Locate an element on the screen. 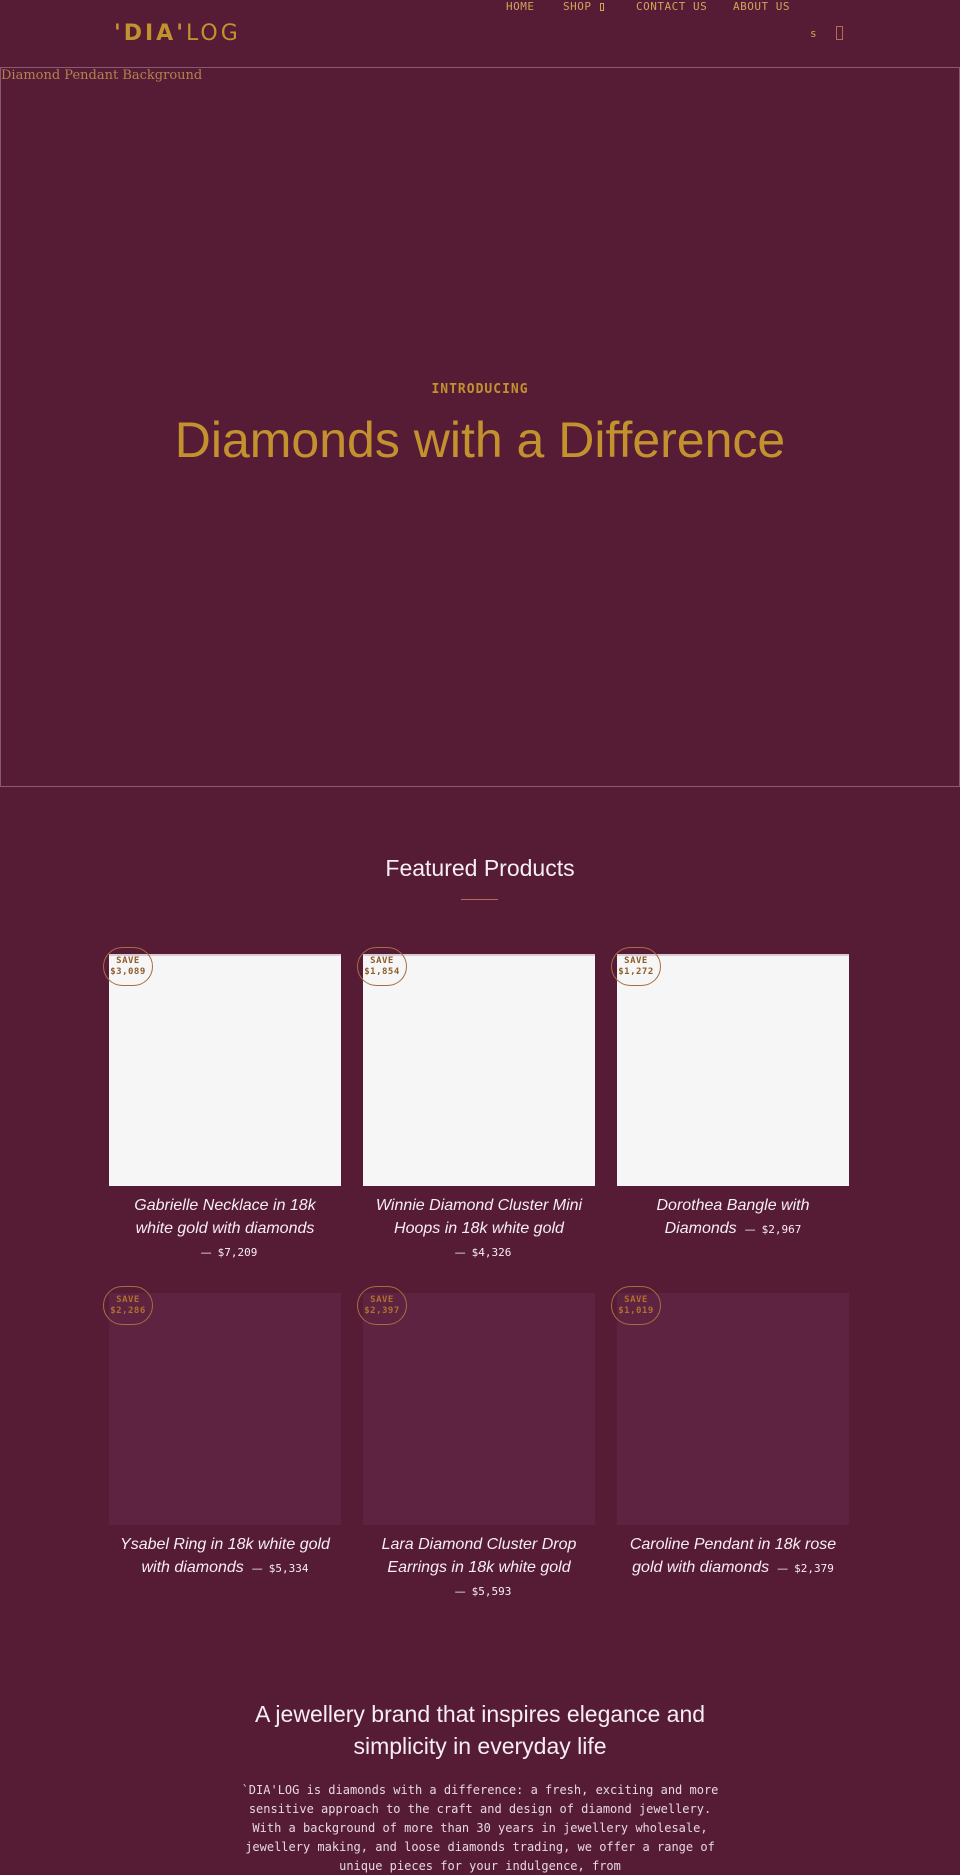 This screenshot has height=1875, width=960. product-price: $5,334 is located at coordinates (288, 1568).